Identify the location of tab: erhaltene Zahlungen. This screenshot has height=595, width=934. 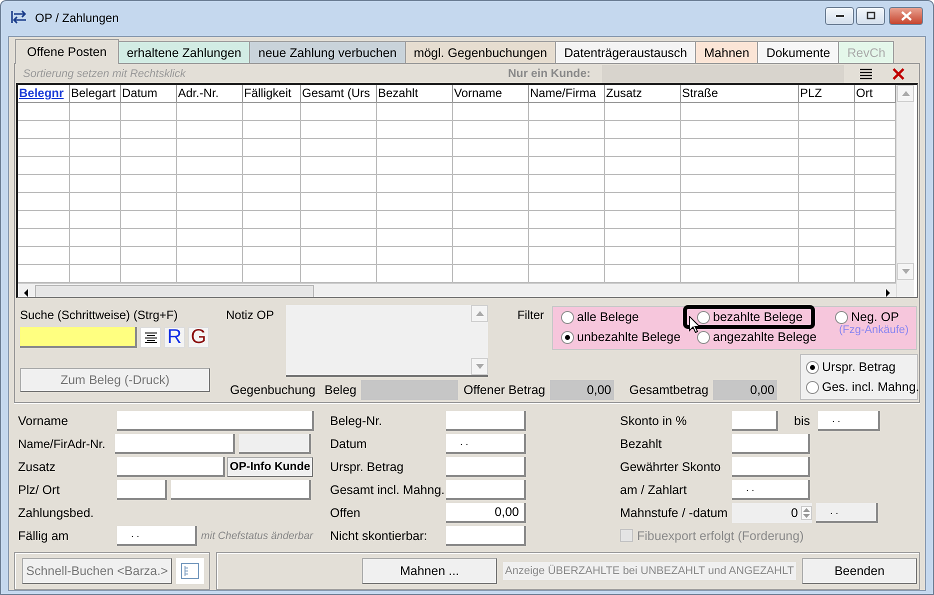
(184, 52).